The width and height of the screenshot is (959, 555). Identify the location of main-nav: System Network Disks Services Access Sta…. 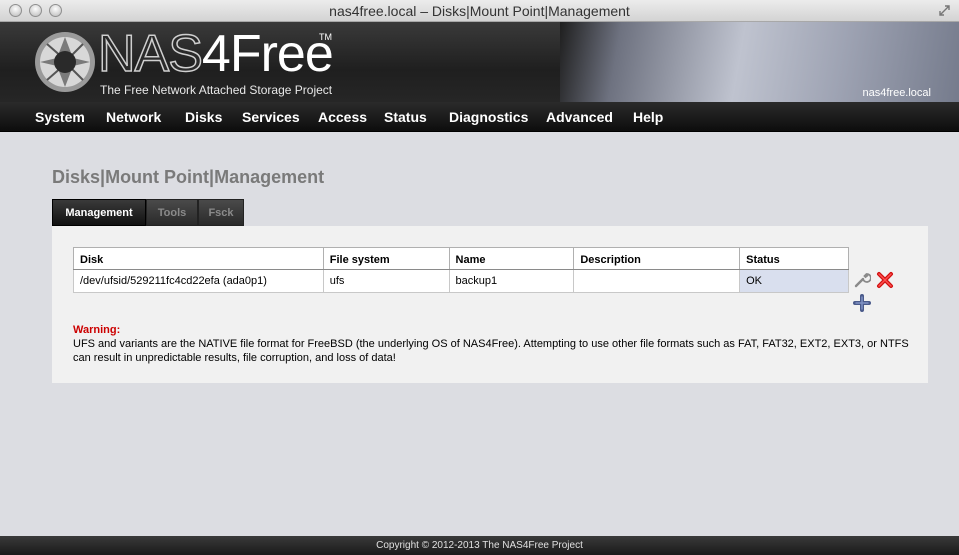
(479, 117).